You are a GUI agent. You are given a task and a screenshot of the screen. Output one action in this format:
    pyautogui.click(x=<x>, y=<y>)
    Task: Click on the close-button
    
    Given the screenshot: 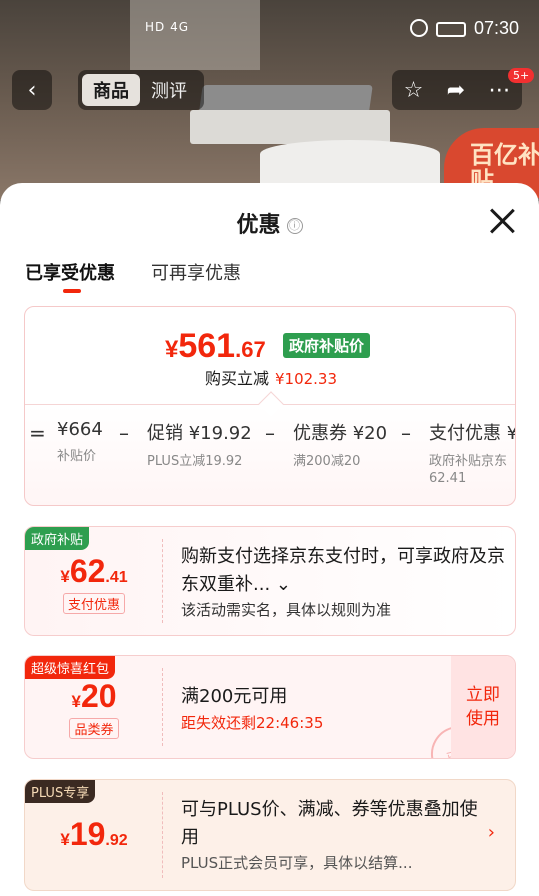 What is the action you would take?
    pyautogui.click(x=502, y=221)
    